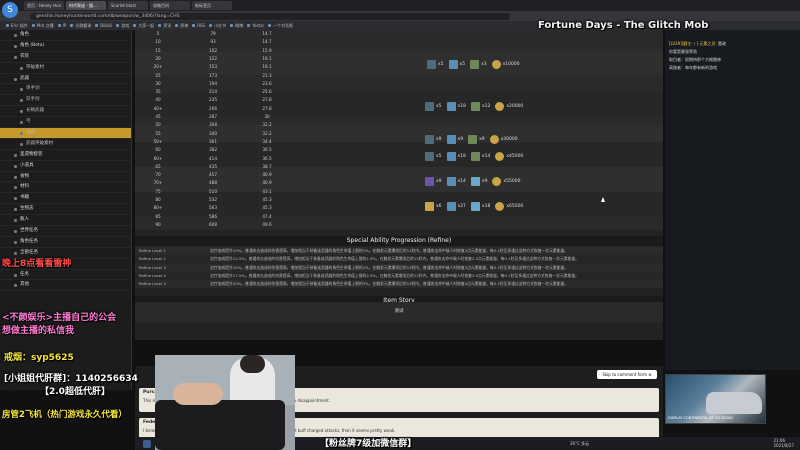 The width and height of the screenshot is (800, 450). I want to click on sidebar-item: 任务, so click(65, 275).